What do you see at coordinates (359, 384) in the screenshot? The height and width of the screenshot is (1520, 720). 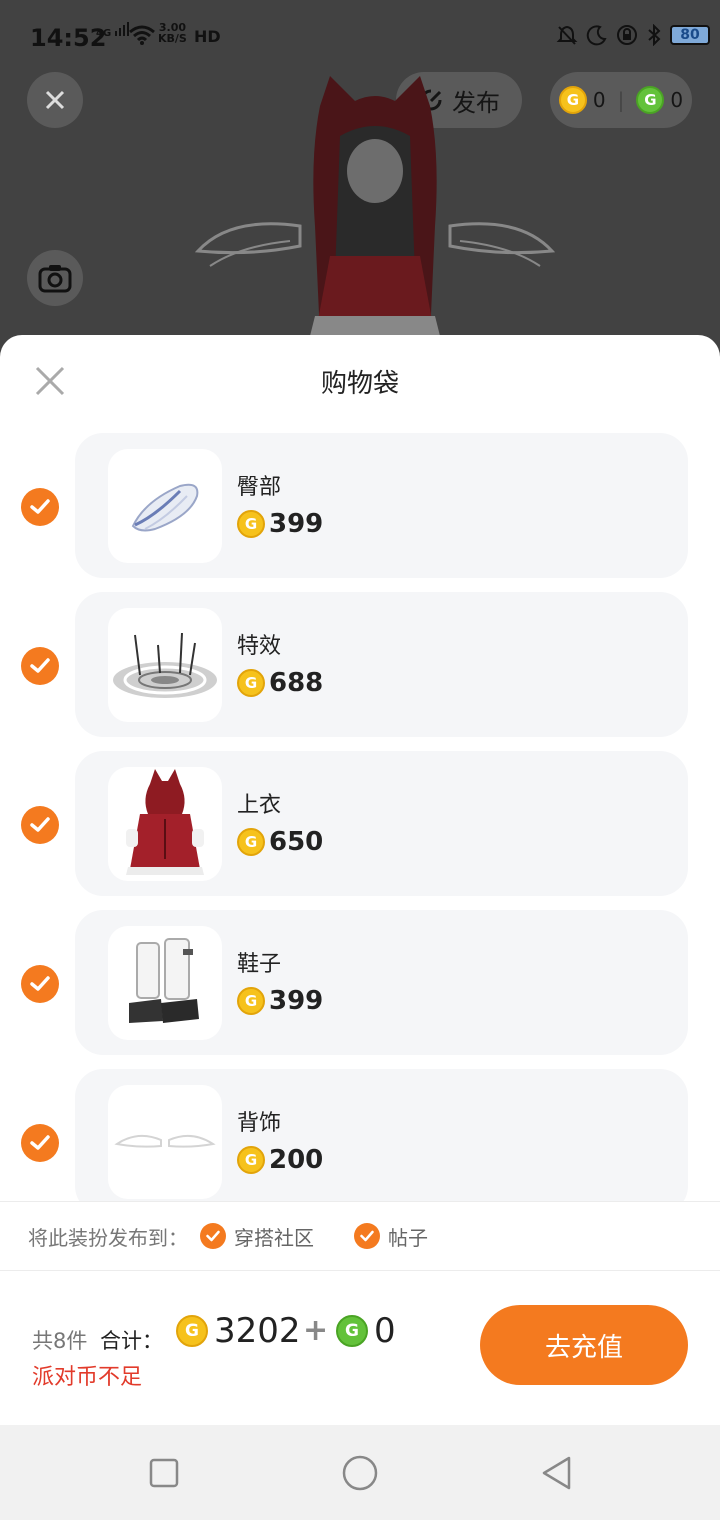 I see `sheet-title: 购物袋` at bounding box center [359, 384].